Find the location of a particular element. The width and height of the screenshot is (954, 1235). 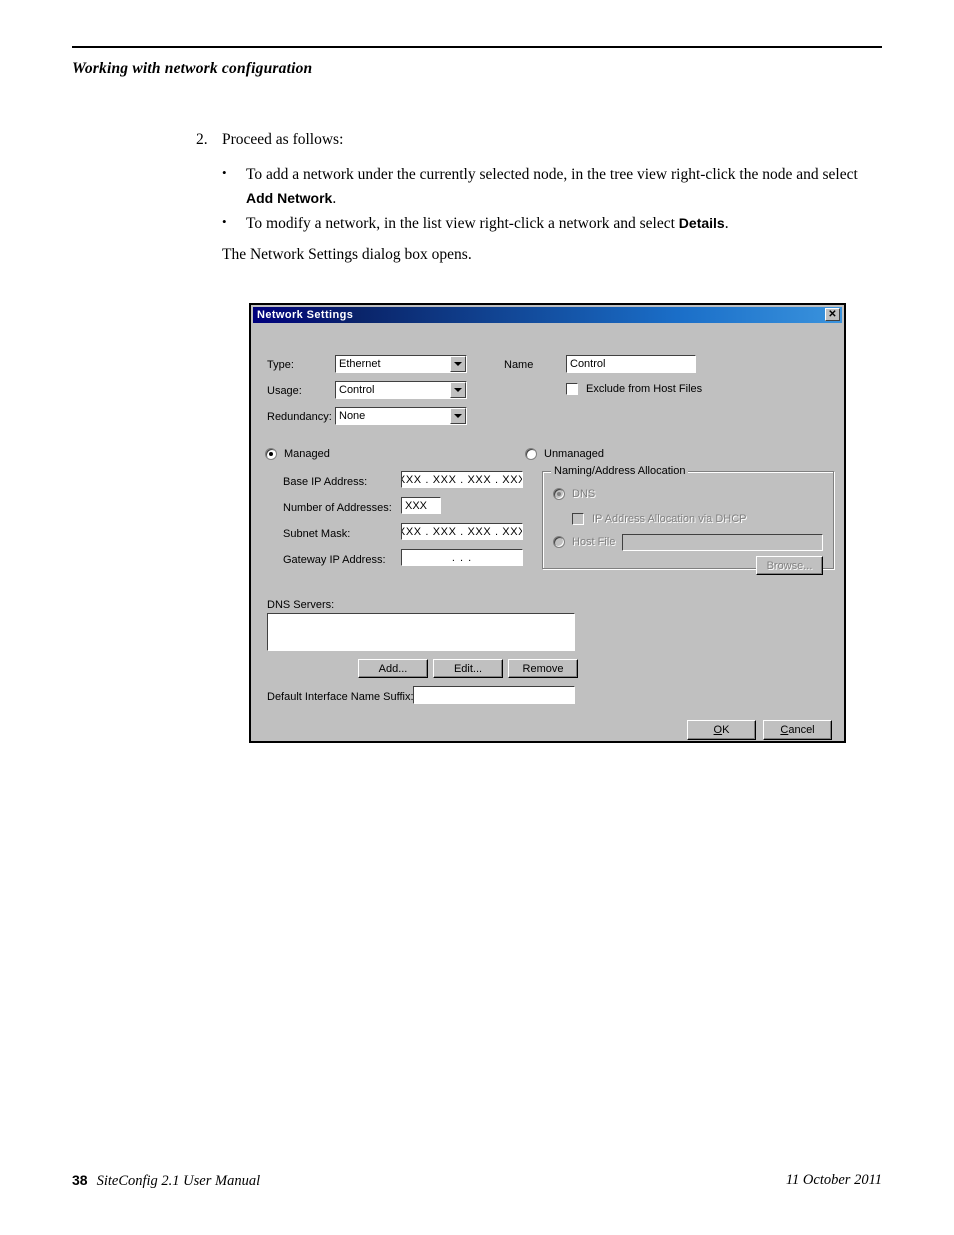

name-label: Name is located at coordinates (519, 365).